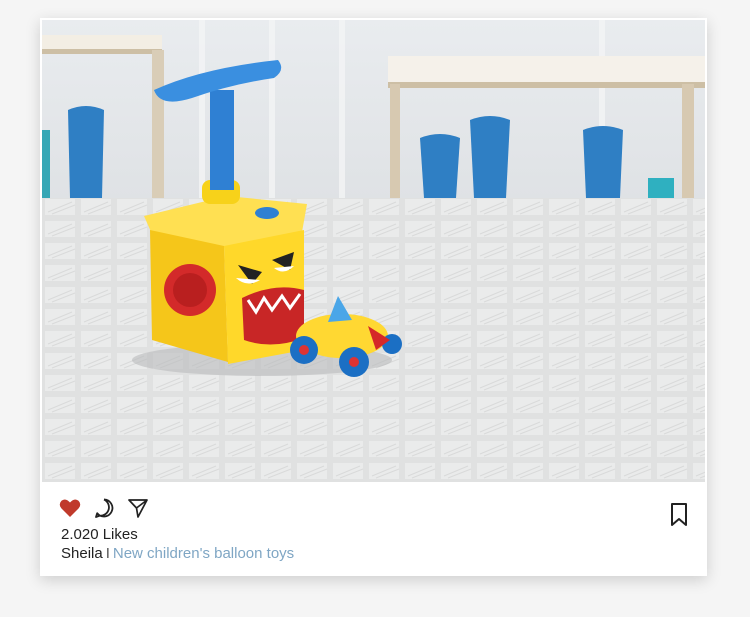  I want to click on caption-separator: I, so click(107, 553).